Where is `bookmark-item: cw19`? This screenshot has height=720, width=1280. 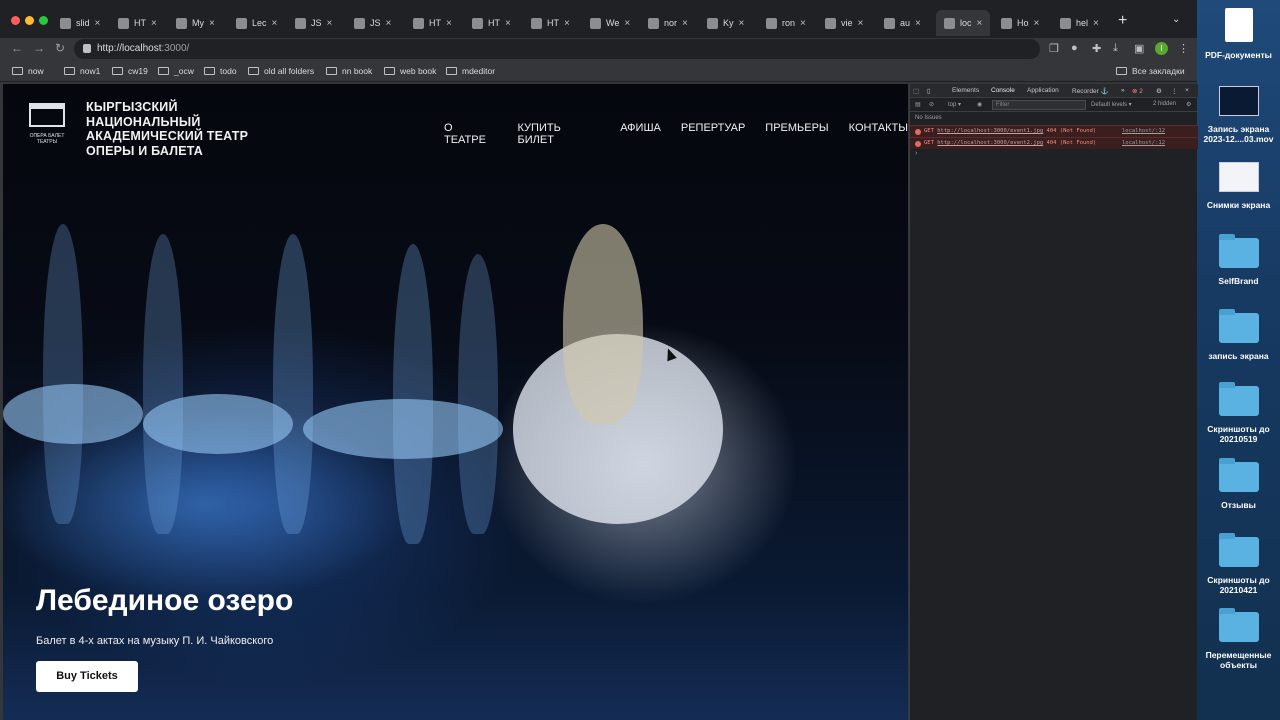
bookmark-item: cw19 is located at coordinates (130, 71).